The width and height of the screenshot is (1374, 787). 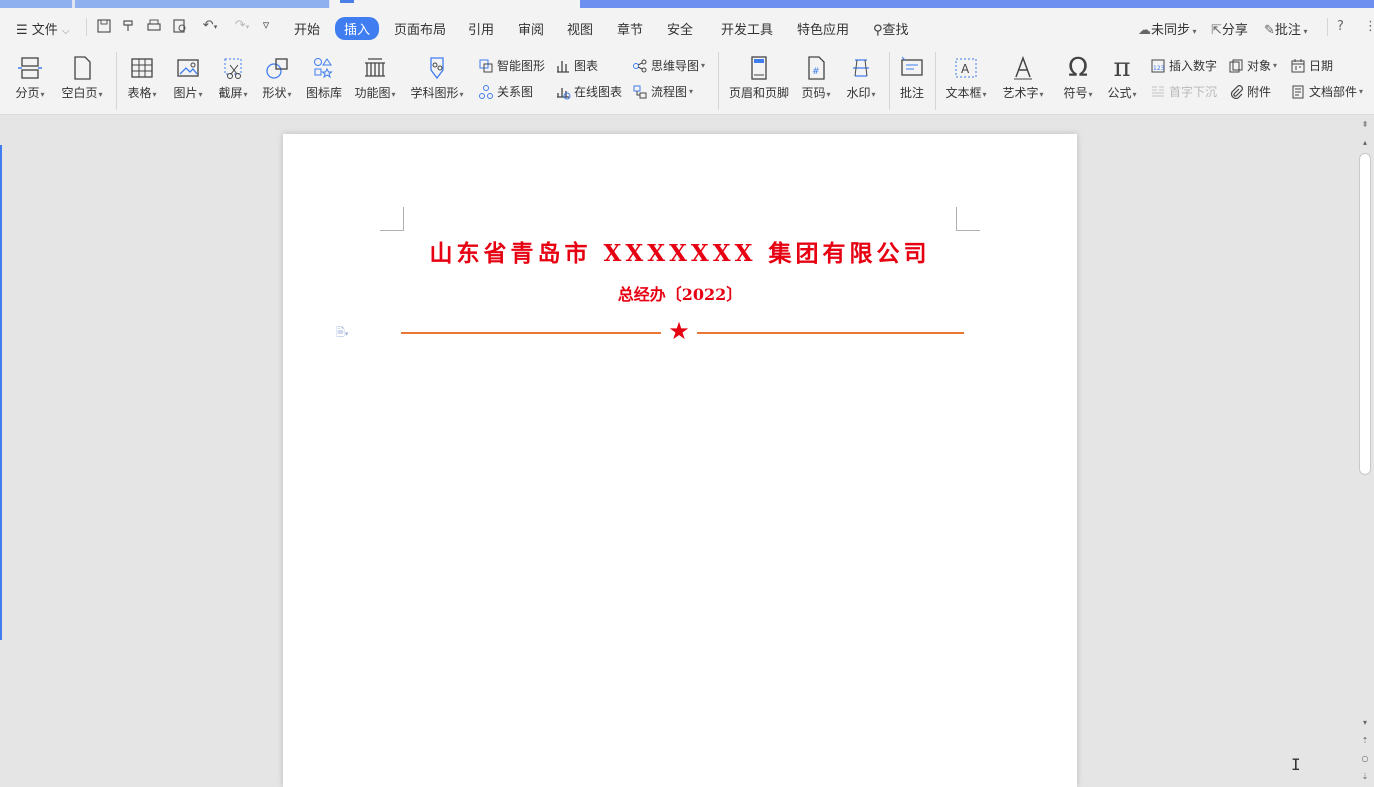 What do you see at coordinates (858, 93) in the screenshot?
I see `watermark-label: 水印` at bounding box center [858, 93].